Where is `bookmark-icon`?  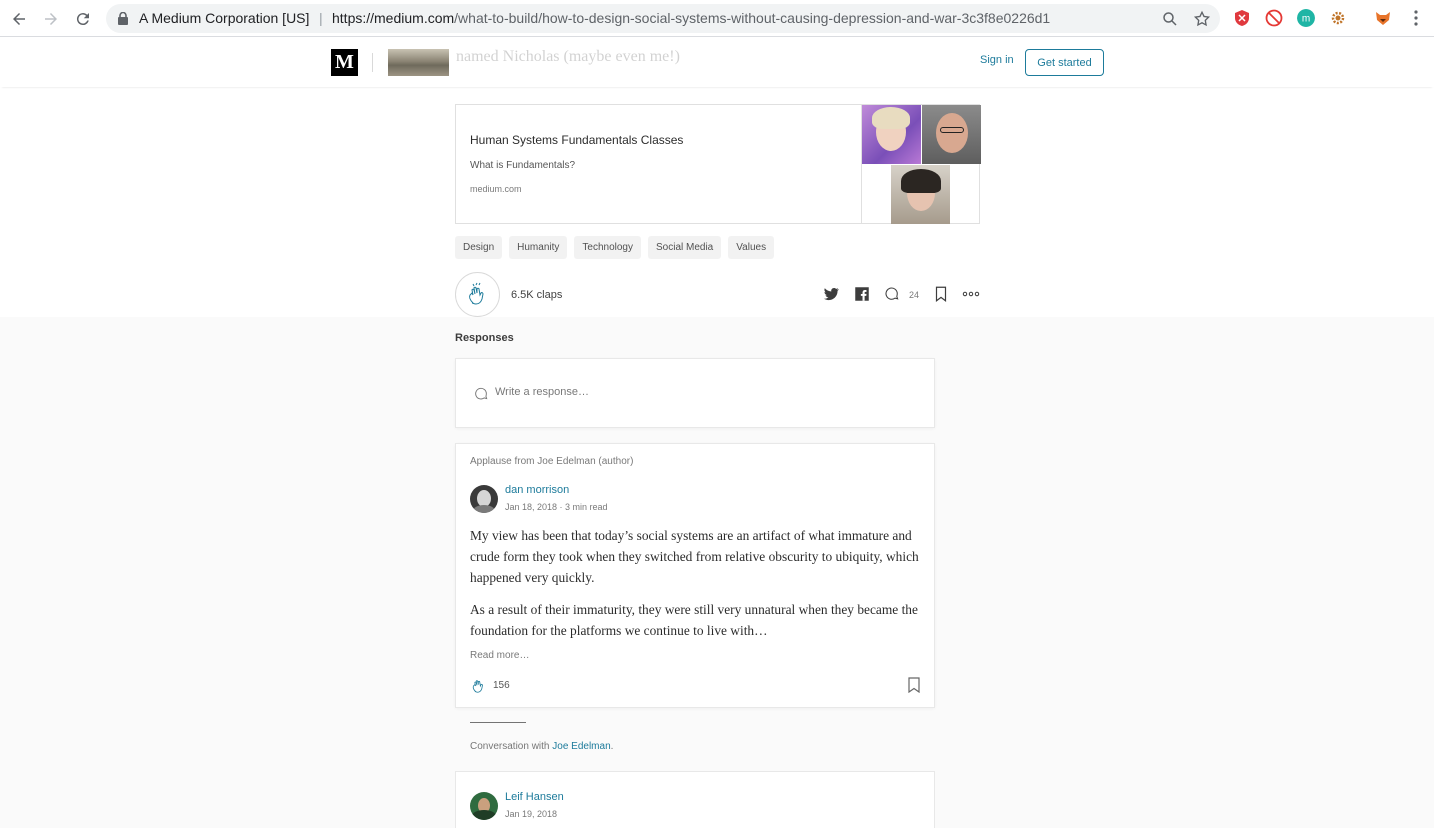
bookmark-icon is located at coordinates (941, 294).